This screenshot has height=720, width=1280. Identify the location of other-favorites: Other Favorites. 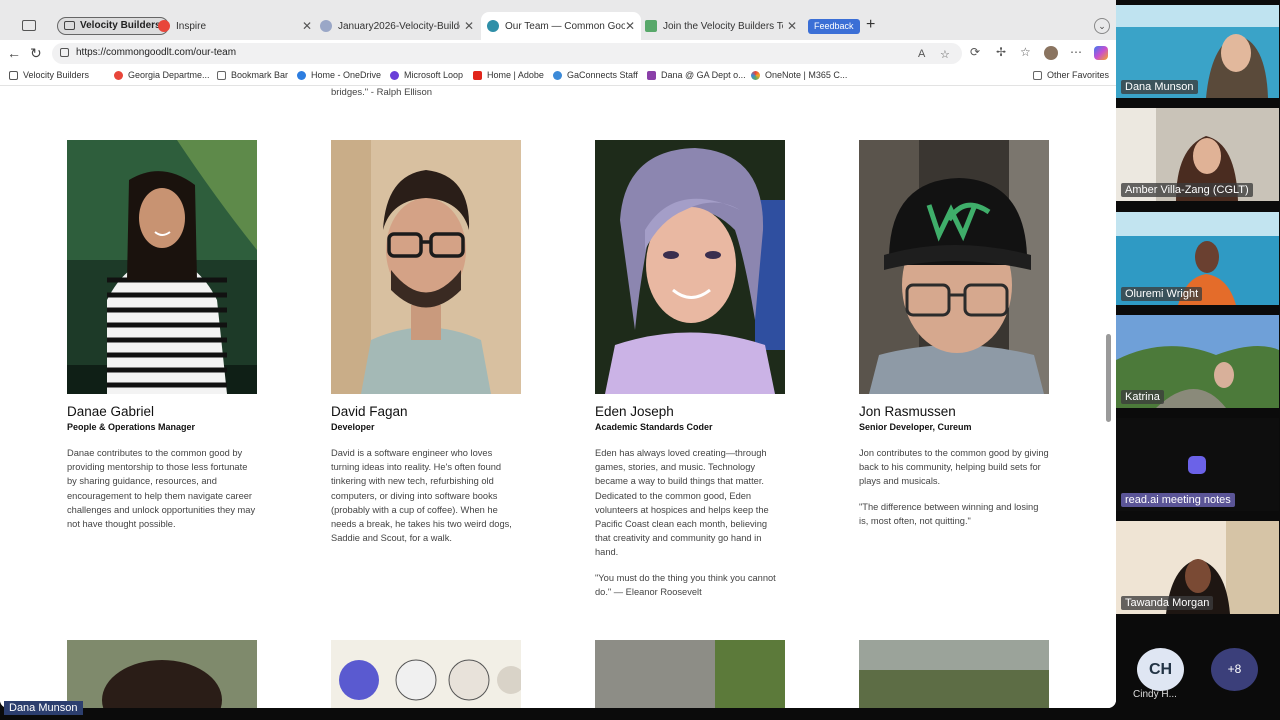
(1071, 75).